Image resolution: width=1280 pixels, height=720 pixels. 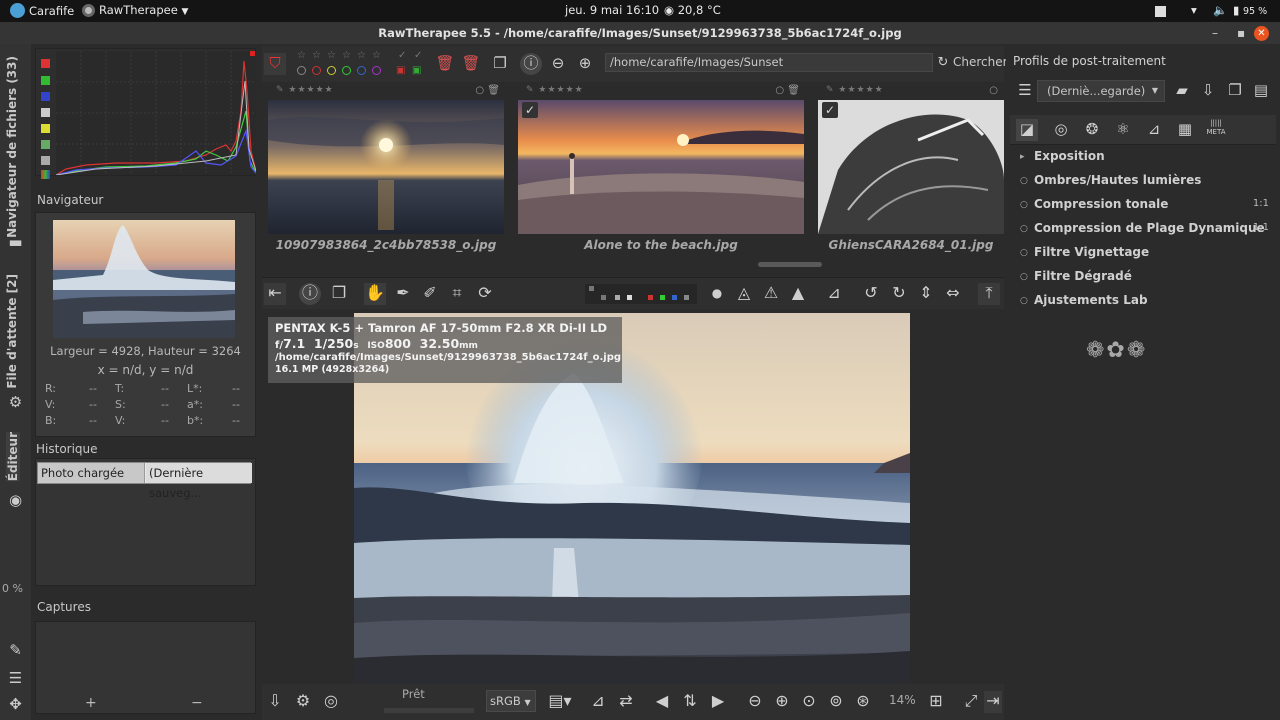 I want to click on histogram-bar-toggle, so click(x=45, y=160).